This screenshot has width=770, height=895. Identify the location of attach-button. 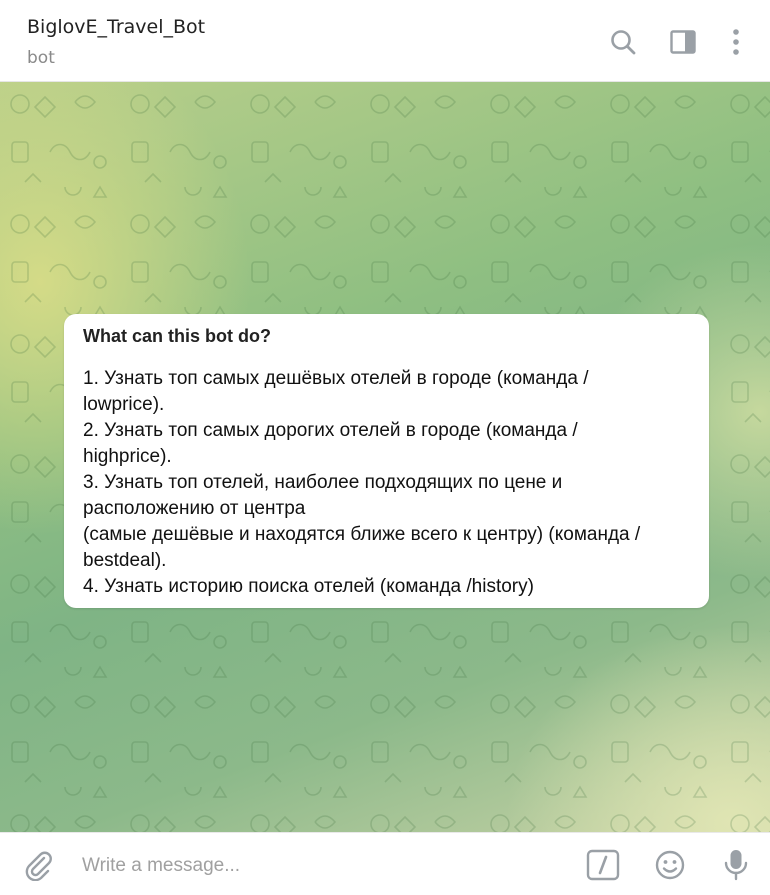
(38, 865).